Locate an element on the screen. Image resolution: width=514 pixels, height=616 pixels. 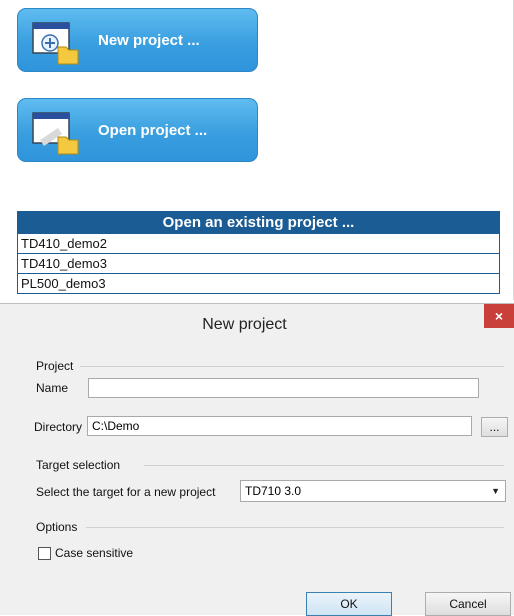
chevron-down-icon: ▼ is located at coordinates (495, 491).